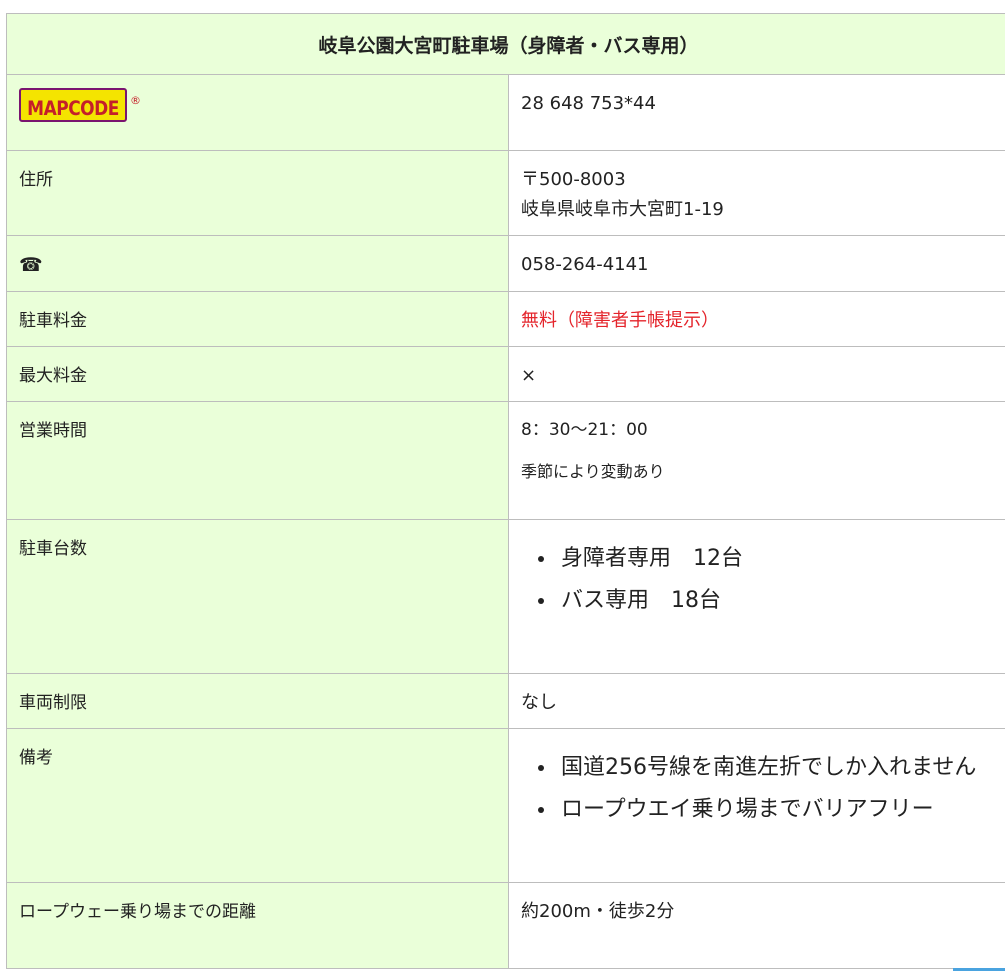 The height and width of the screenshot is (972, 1005). Describe the element at coordinates (756, 193) in the screenshot. I see `address-value: 〒500-8003 岐阜県岐阜市大宮町1-19` at that location.